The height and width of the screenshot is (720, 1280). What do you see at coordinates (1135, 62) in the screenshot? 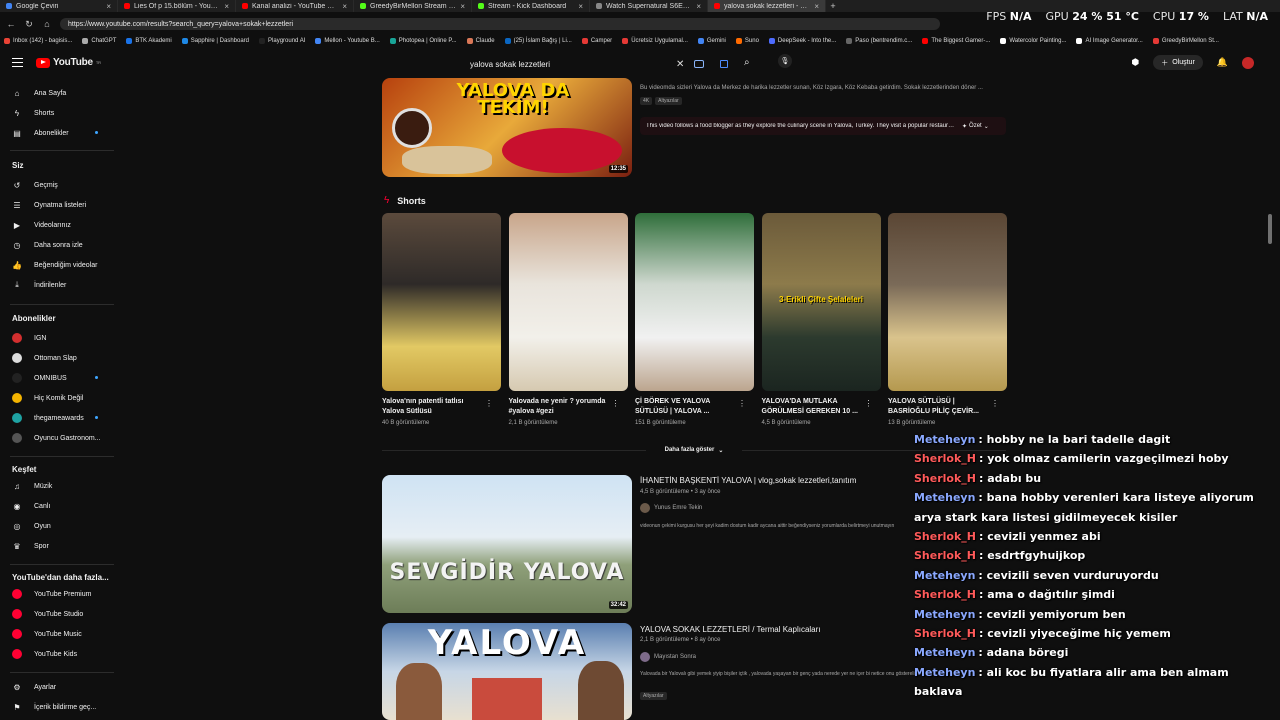
I see `cast-icon: ⬢` at bounding box center [1135, 62].